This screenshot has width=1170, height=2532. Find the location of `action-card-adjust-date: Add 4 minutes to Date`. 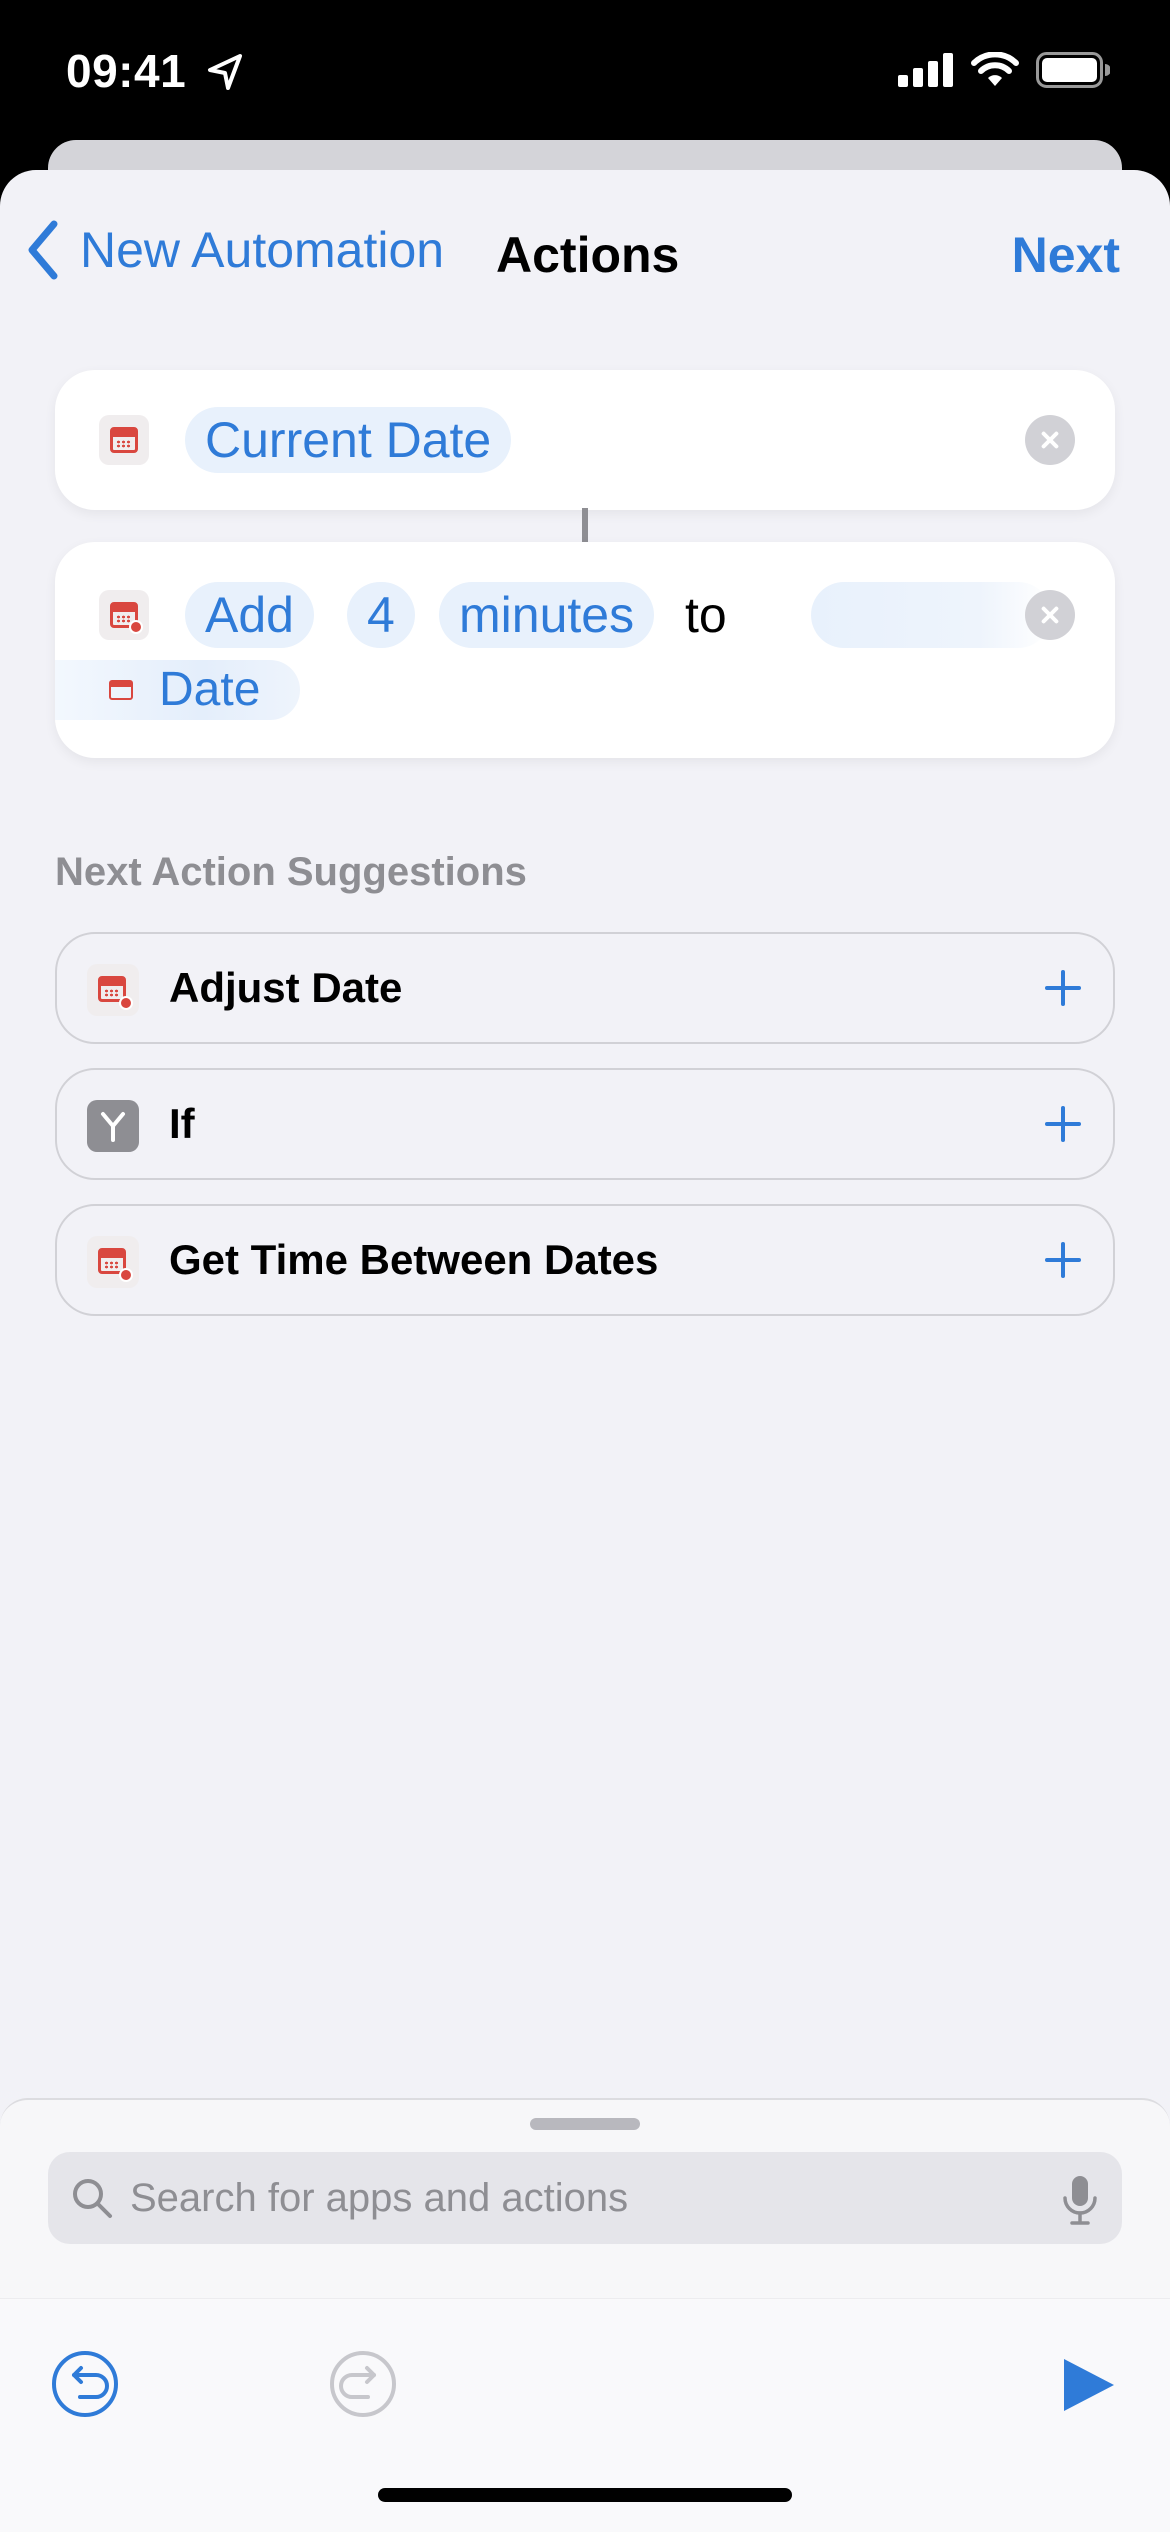

action-card-adjust-date: Add 4 minutes to Date is located at coordinates (585, 650).